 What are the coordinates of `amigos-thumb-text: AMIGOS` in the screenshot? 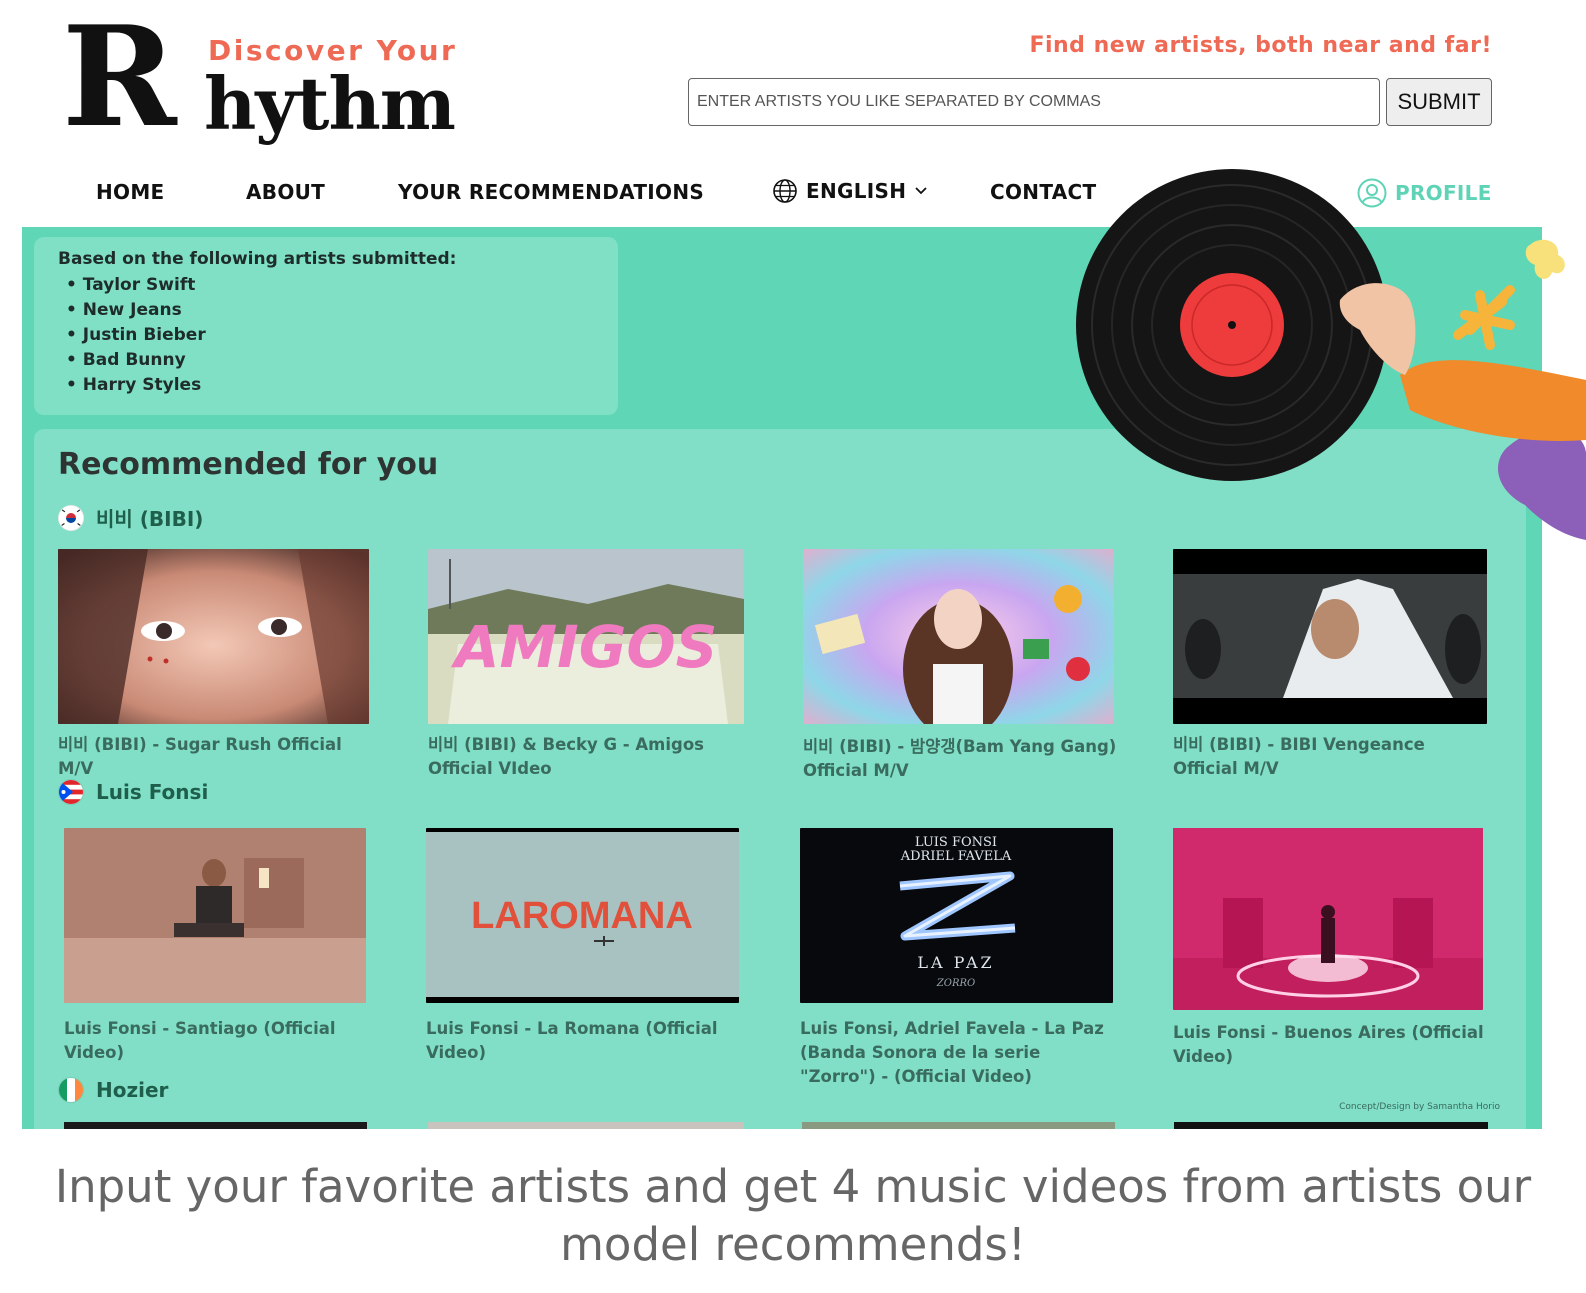 It's located at (584, 647).